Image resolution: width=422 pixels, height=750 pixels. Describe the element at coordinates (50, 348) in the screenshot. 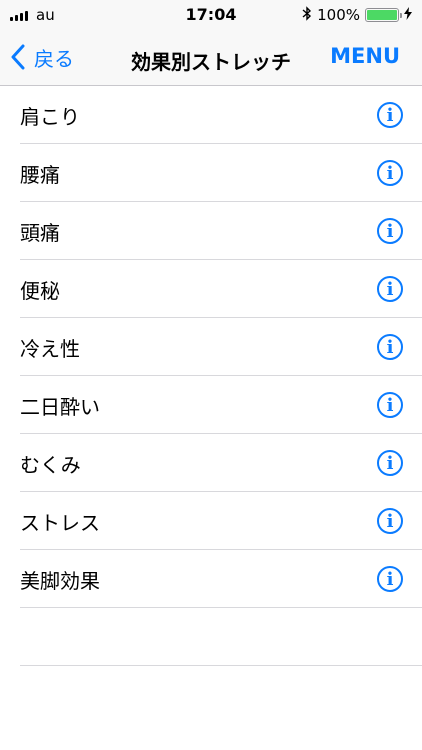

I see `list-item-label: 冷え性` at that location.